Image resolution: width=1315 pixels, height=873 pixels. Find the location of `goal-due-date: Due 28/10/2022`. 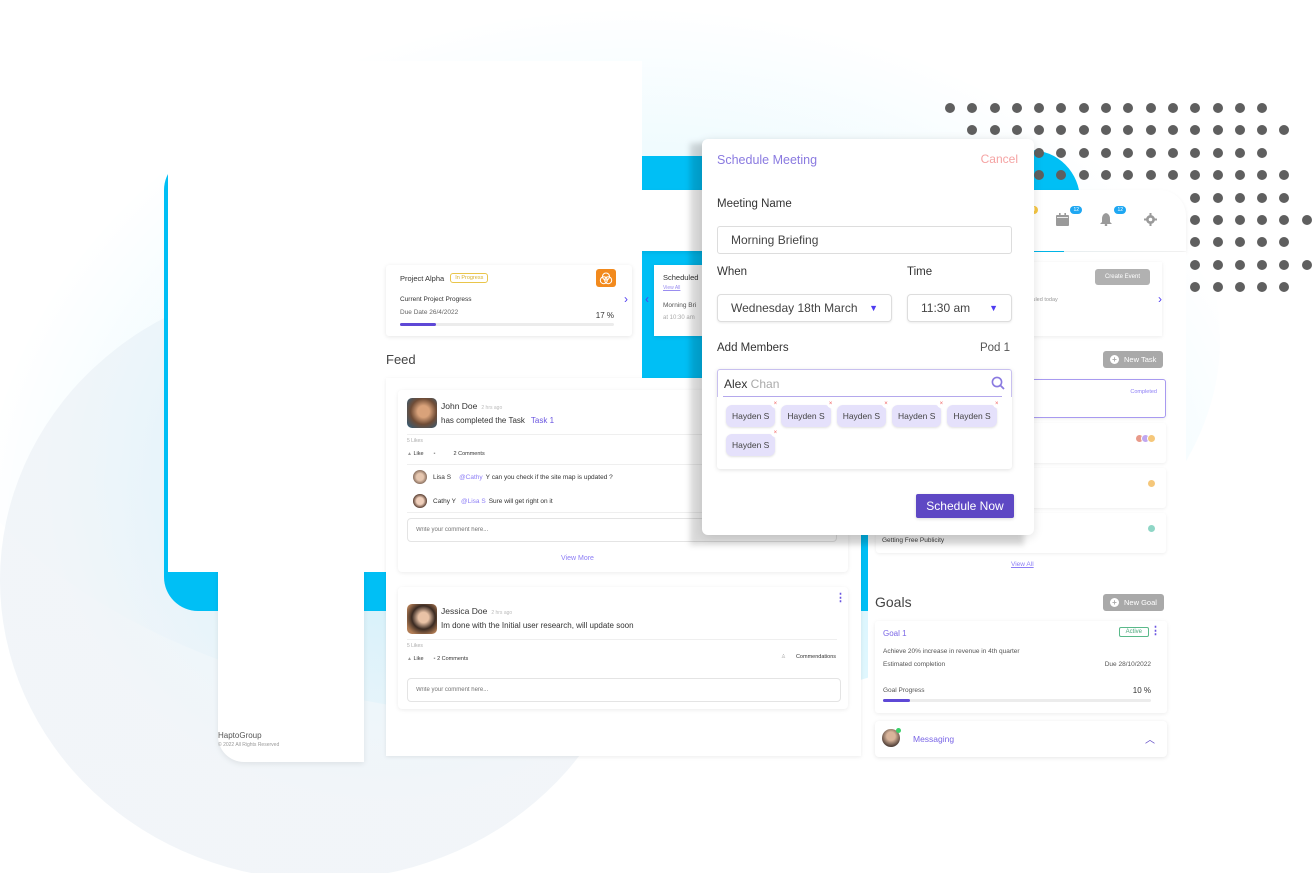

goal-due-date: Due 28/10/2022 is located at coordinates (1127, 664).